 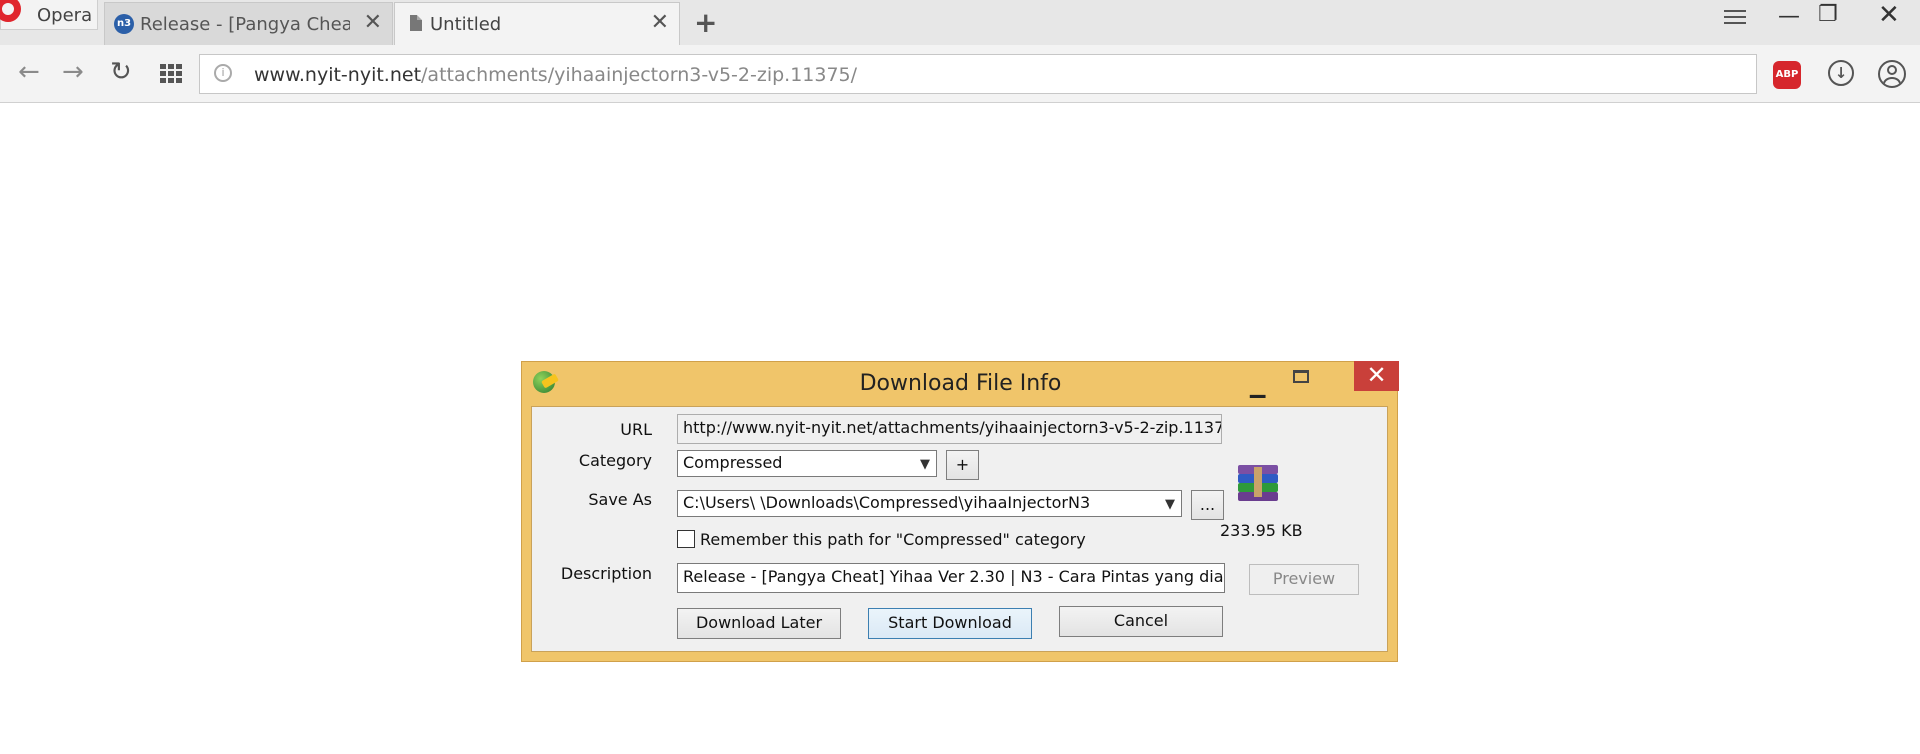 What do you see at coordinates (1304, 579) in the screenshot?
I see `preview-button: Preview` at bounding box center [1304, 579].